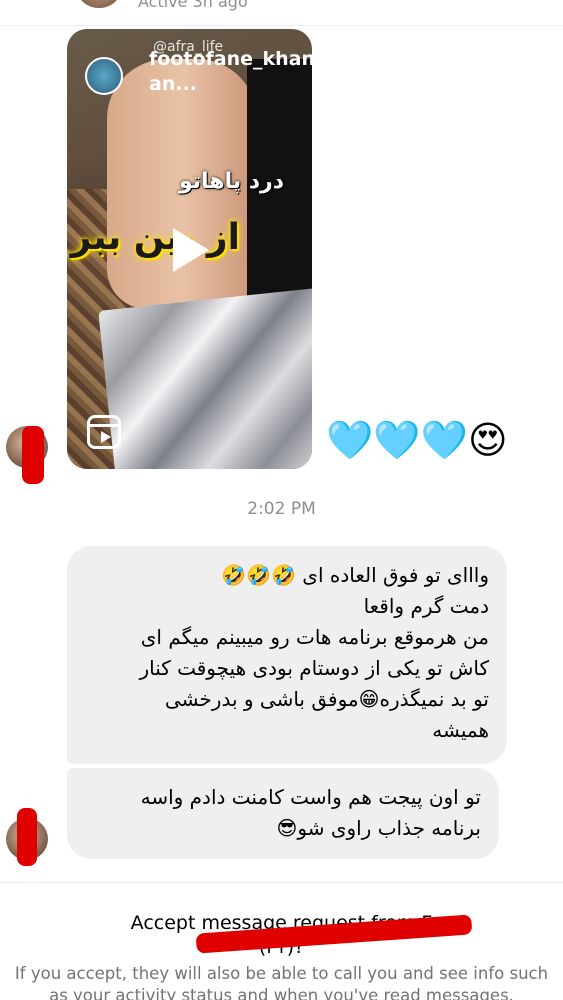 This screenshot has height=1000, width=563. What do you see at coordinates (460, 730) in the screenshot?
I see `message-line: همیشه` at bounding box center [460, 730].